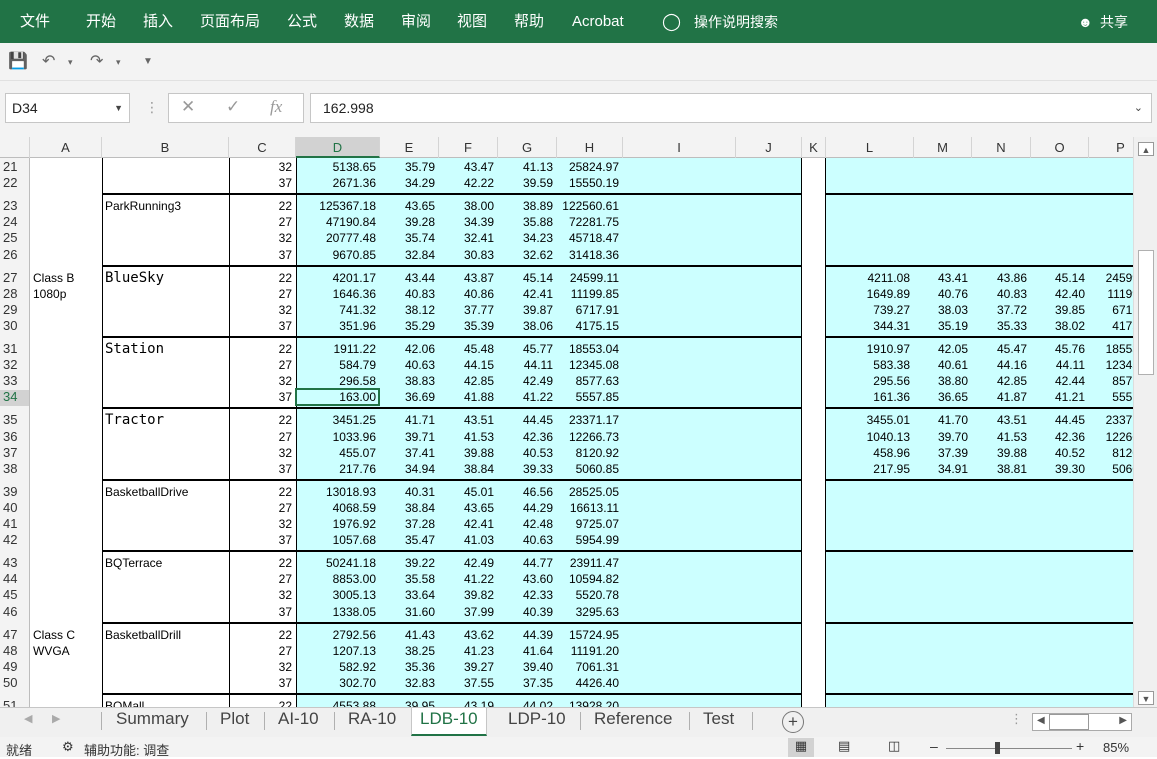  What do you see at coordinates (1041, 720) in the screenshot?
I see `scroll-left-icon: ◀` at bounding box center [1041, 720].